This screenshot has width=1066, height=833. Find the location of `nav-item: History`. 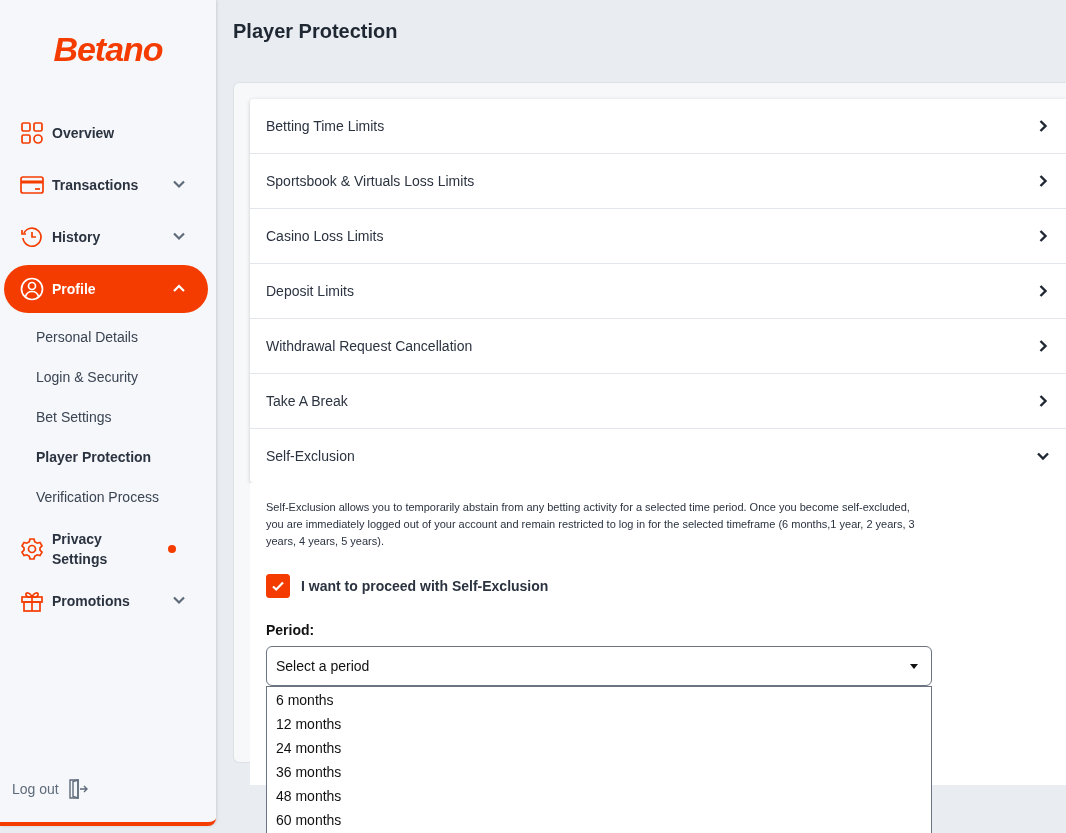

nav-item: History is located at coordinates (106, 237).